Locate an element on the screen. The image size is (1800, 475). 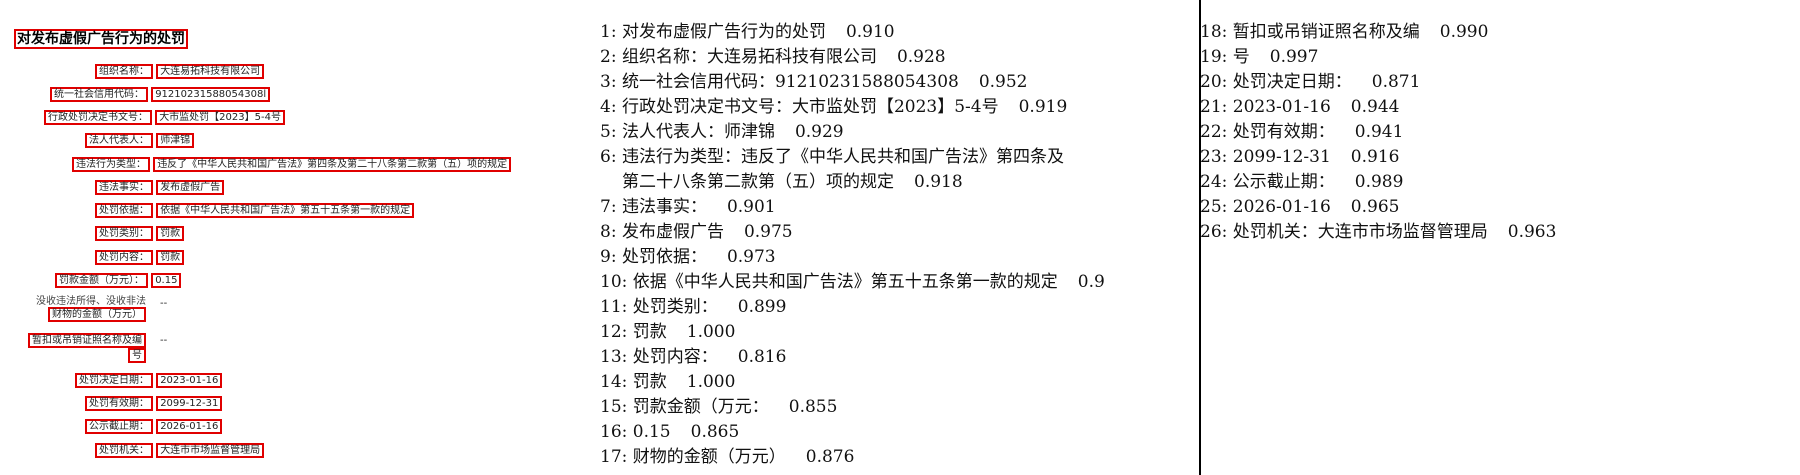
ocr-row: 24: 公示截止期： 0.989 is located at coordinates (1302, 182).